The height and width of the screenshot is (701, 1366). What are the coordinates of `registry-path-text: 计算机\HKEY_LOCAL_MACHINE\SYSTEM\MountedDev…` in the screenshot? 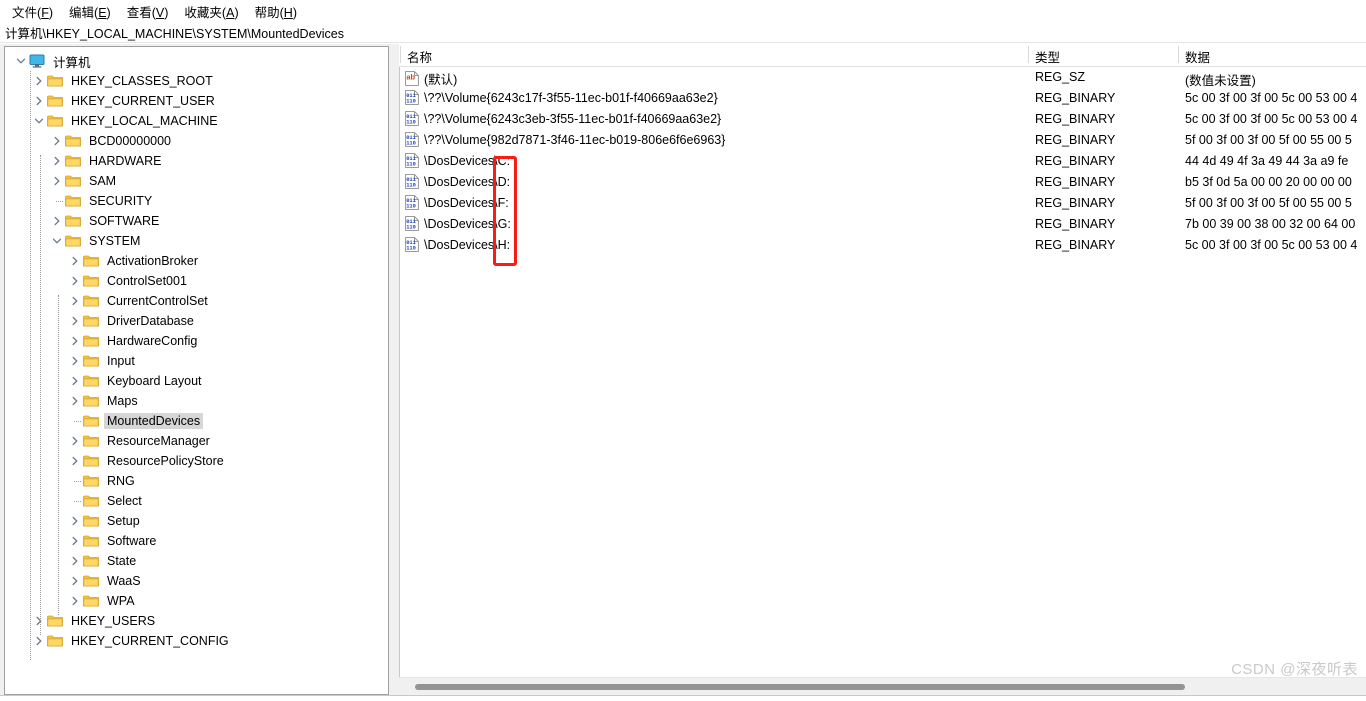 It's located at (174, 33).